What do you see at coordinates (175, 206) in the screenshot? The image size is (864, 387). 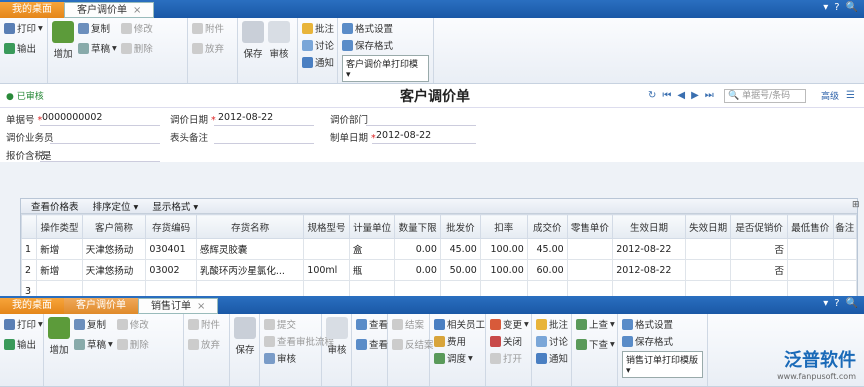 I see `display-format-button: 显示格式 ▾` at bounding box center [175, 206].